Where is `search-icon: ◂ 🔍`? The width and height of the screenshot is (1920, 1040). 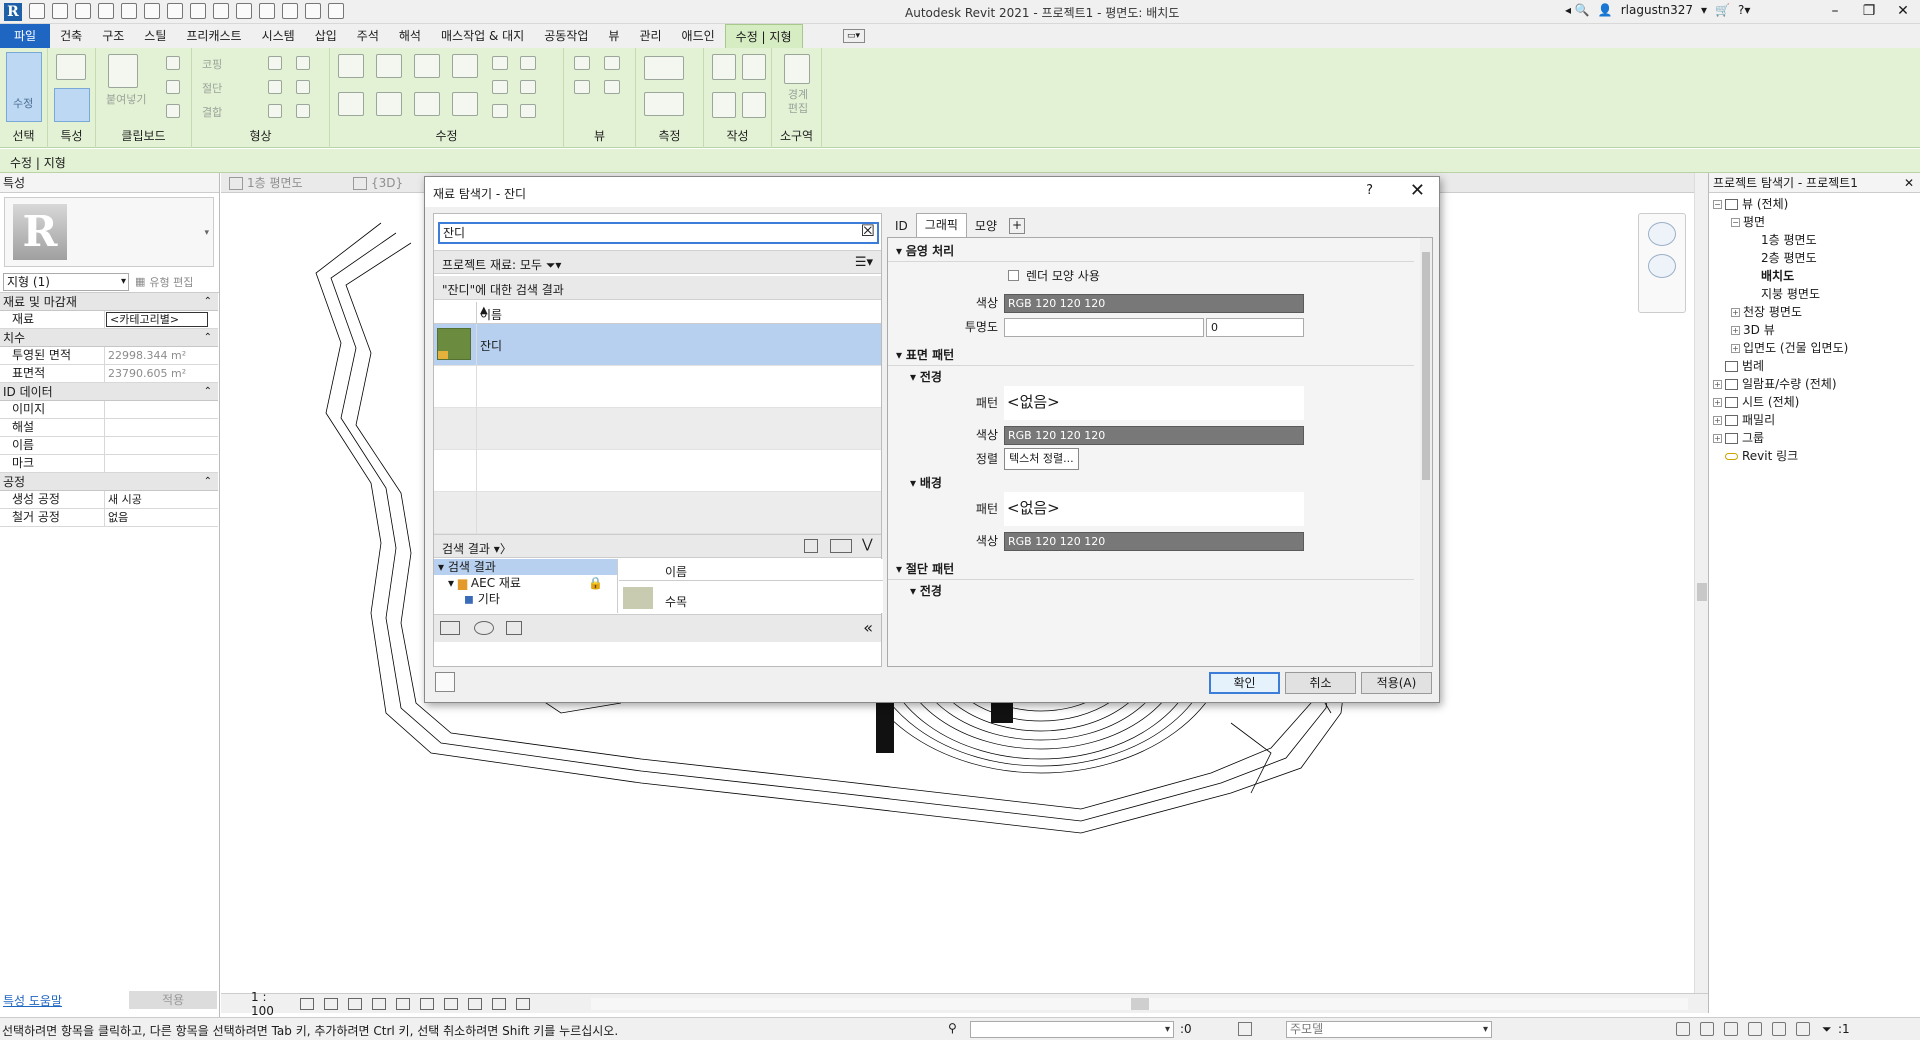
search-icon: ◂ 🔍 is located at coordinates (1577, 10).